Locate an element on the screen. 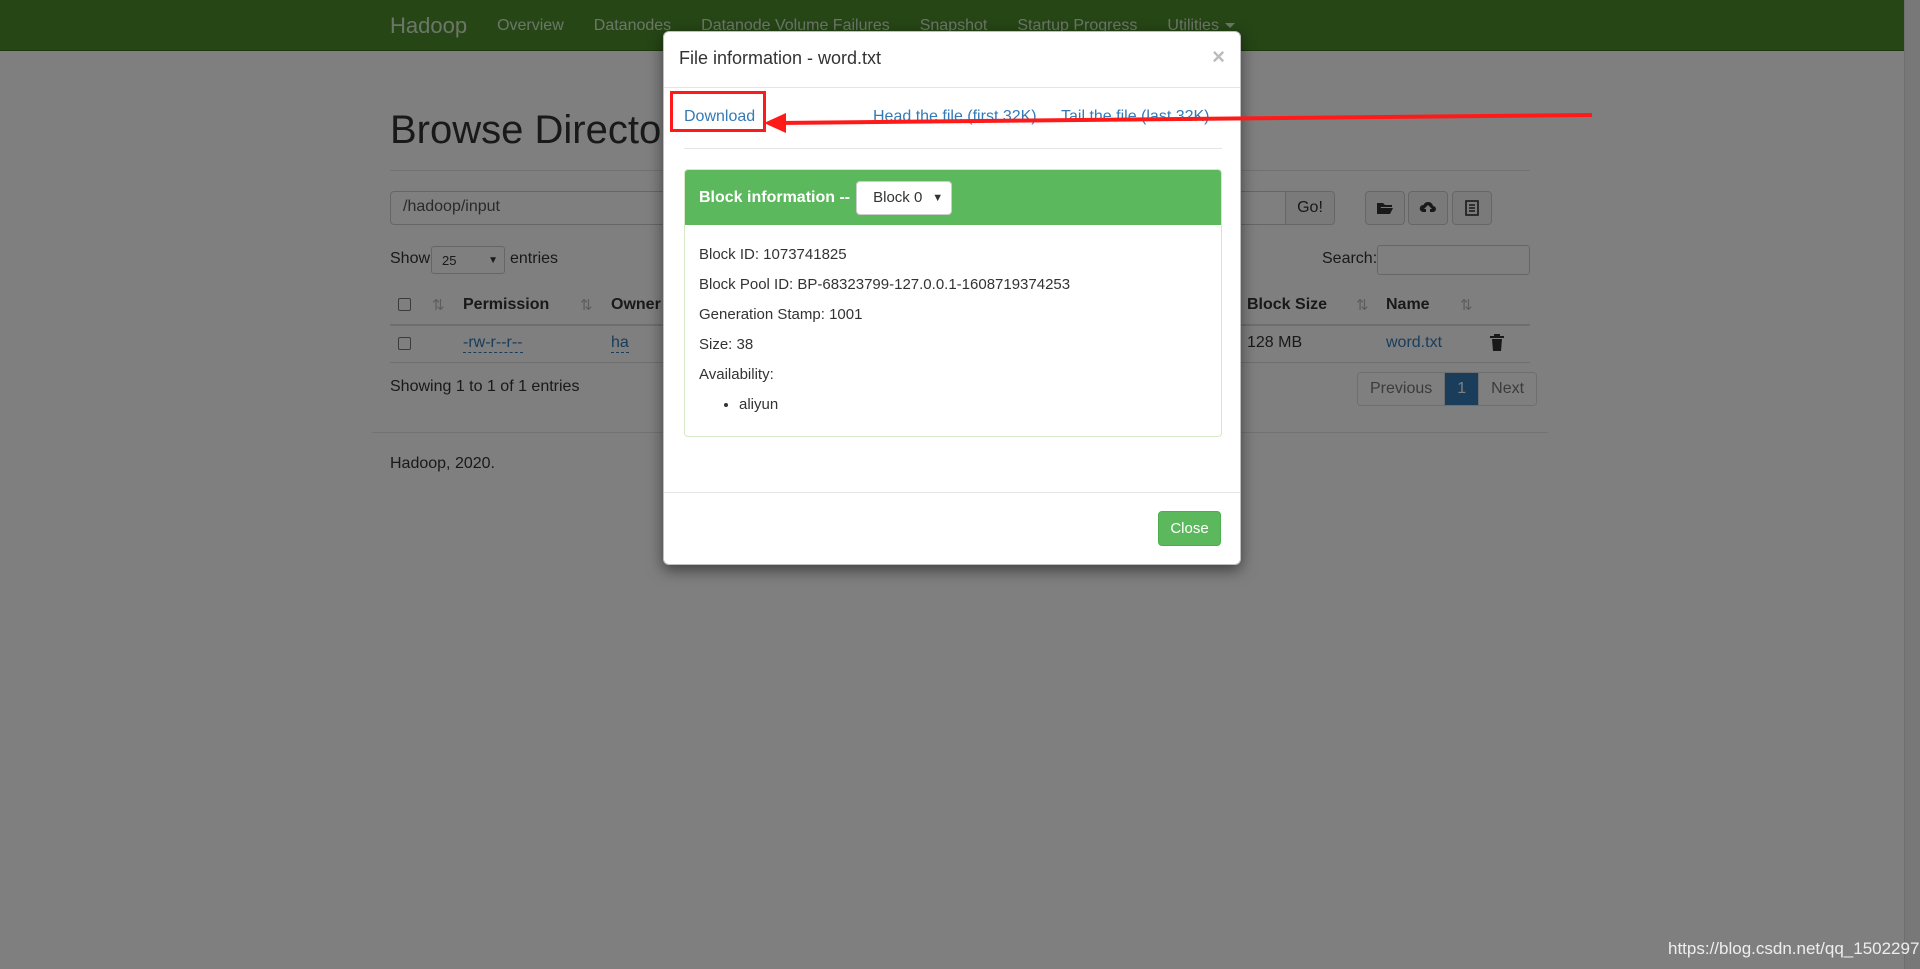  modal-header-divider is located at coordinates (952, 87).